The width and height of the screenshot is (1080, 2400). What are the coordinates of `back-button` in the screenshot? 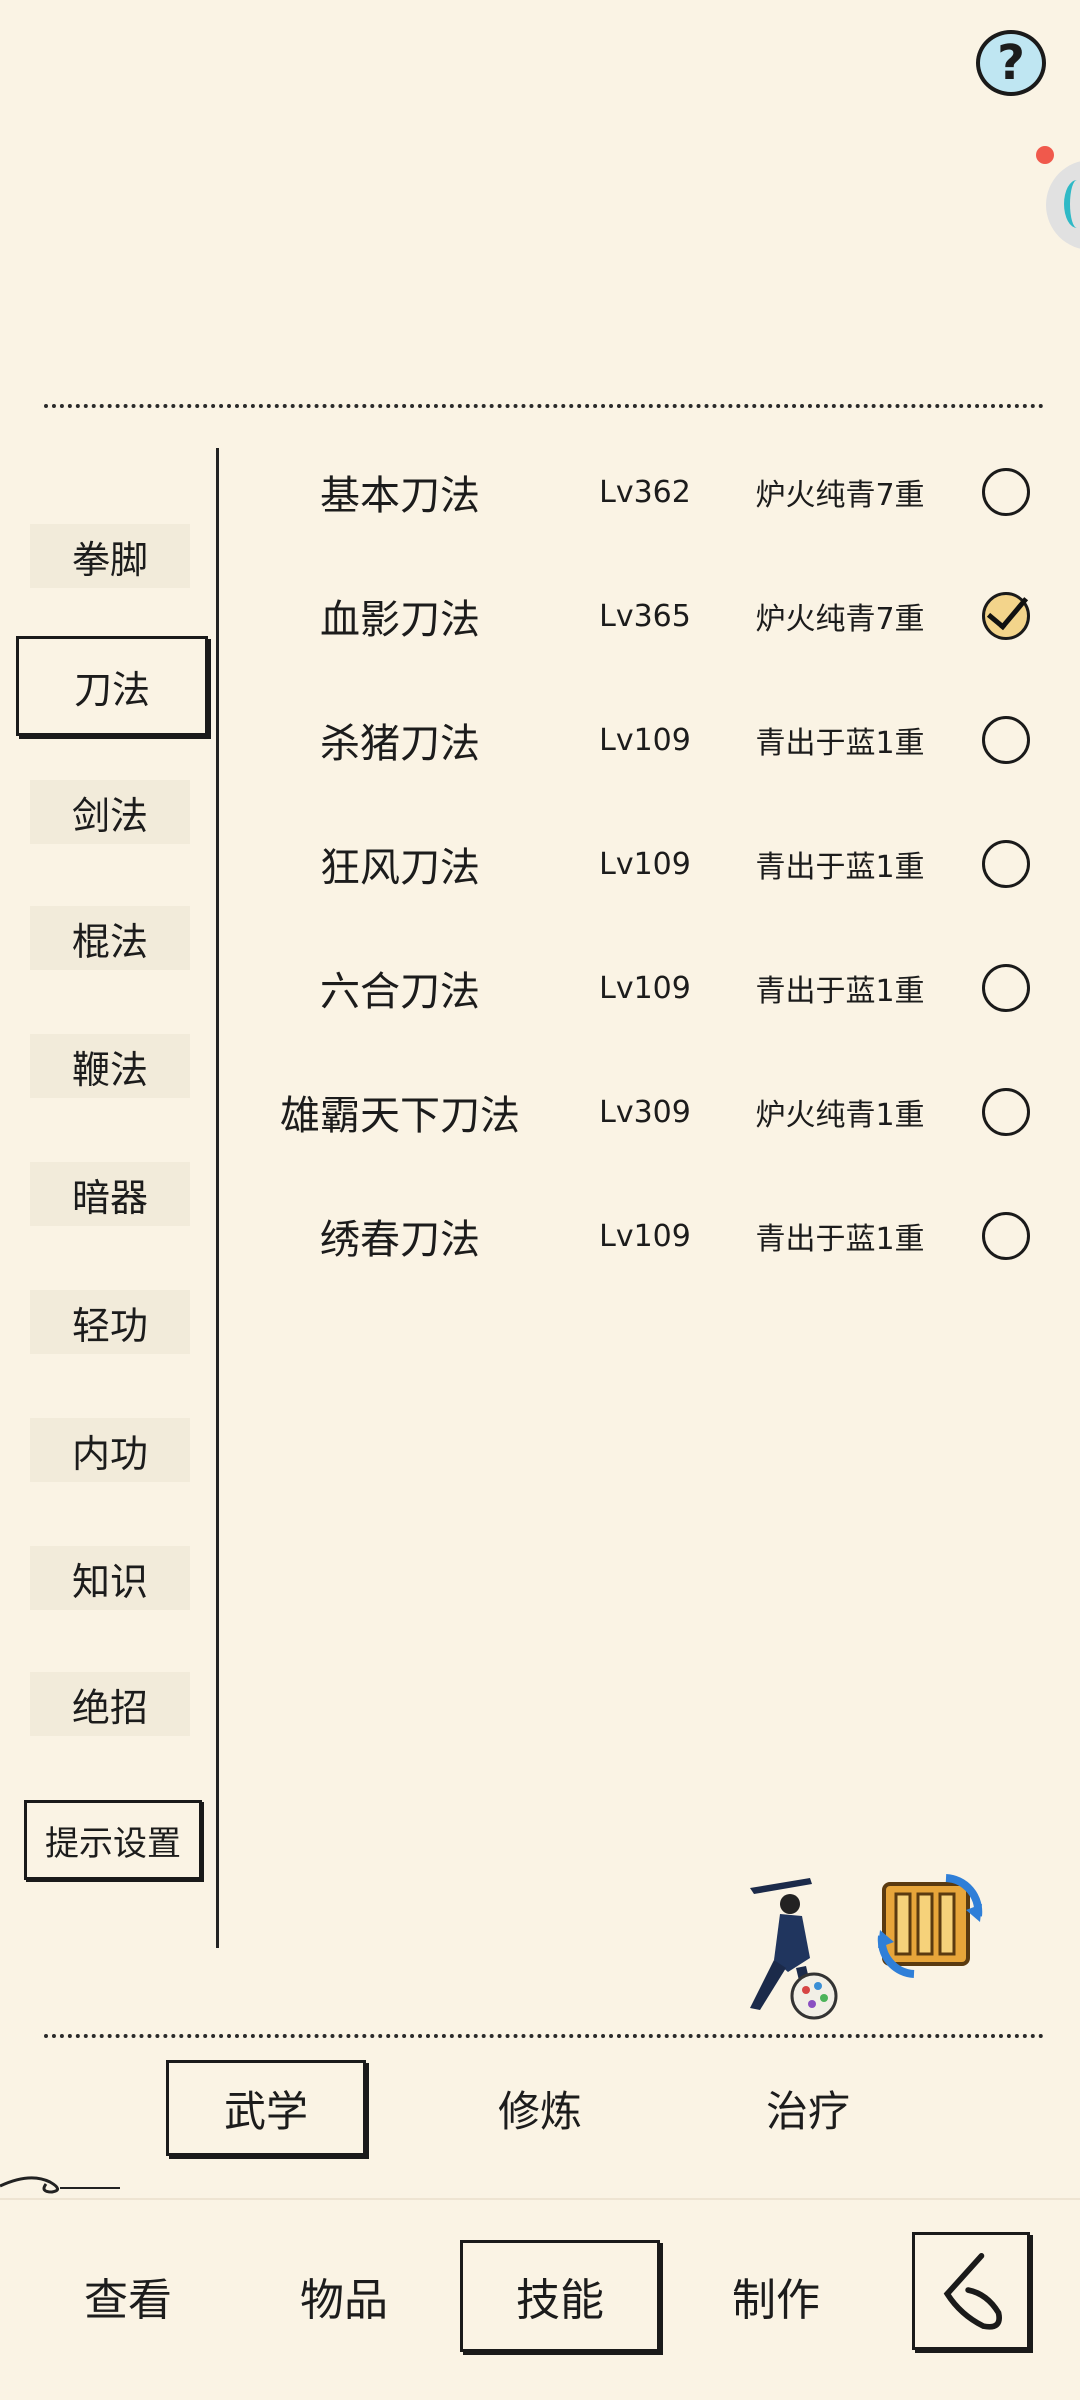 It's located at (971, 2291).